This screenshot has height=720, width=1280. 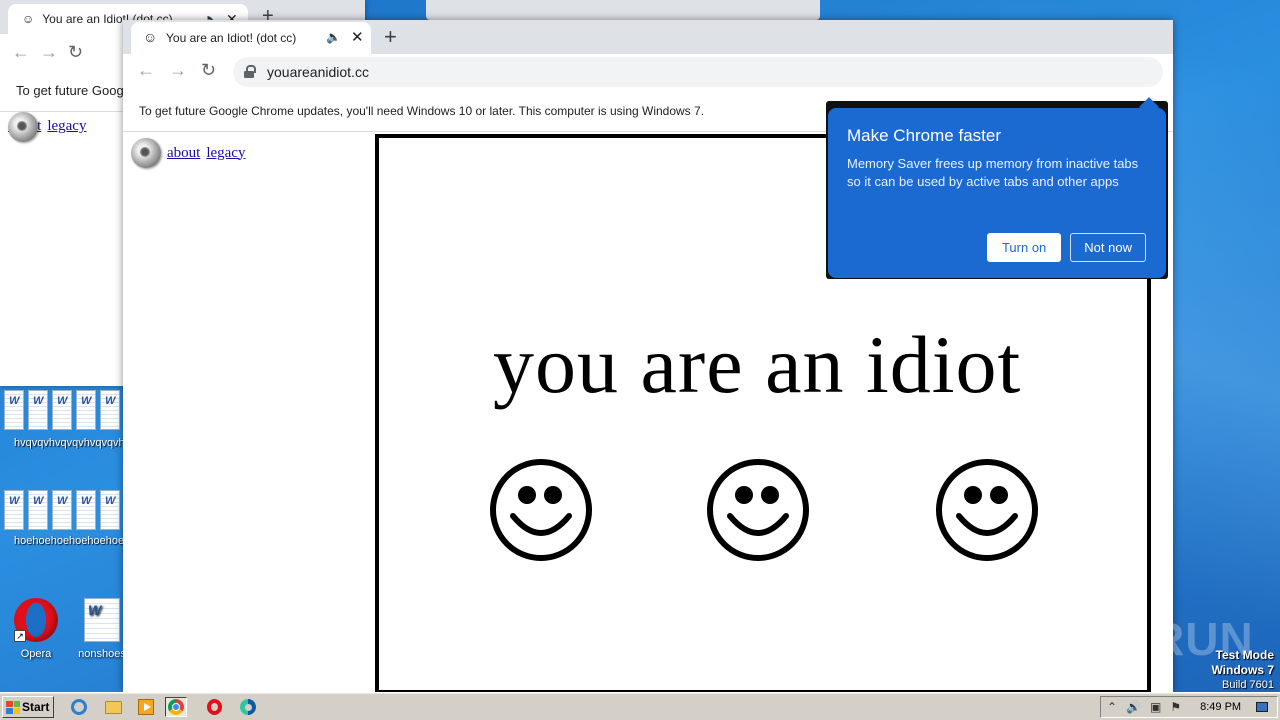 I want to click on show-desktop-button, so click(x=1262, y=707).